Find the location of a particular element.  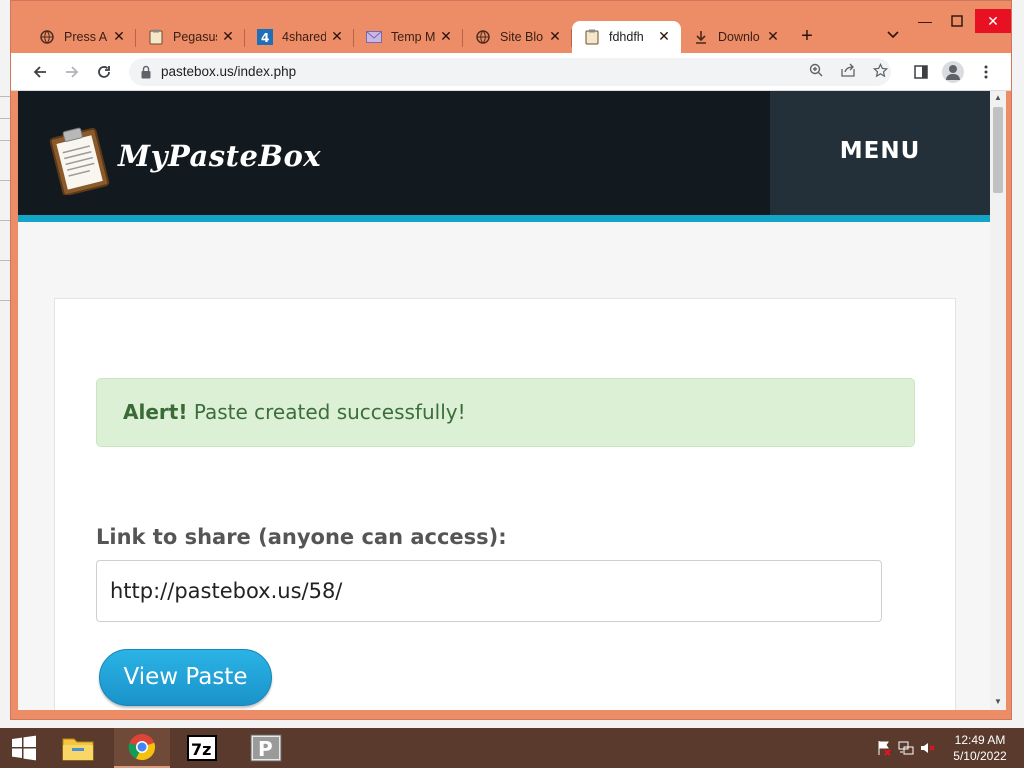

tab-title: Temp M is located at coordinates (413, 37).